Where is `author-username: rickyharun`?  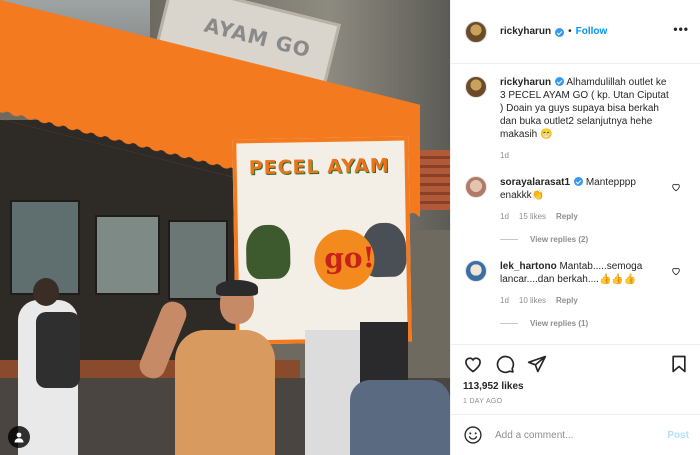 author-username: rickyharun is located at coordinates (525, 31).